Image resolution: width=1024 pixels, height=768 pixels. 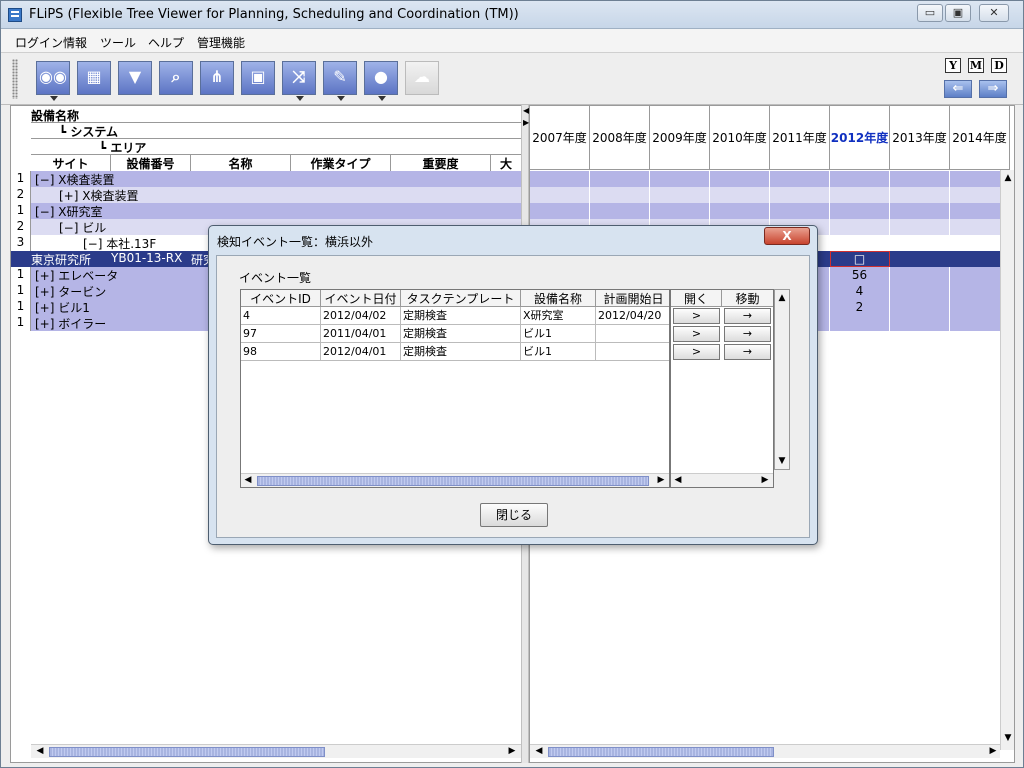 What do you see at coordinates (787, 236) in the screenshot?
I see `dialog-close-x-button: X` at bounding box center [787, 236].